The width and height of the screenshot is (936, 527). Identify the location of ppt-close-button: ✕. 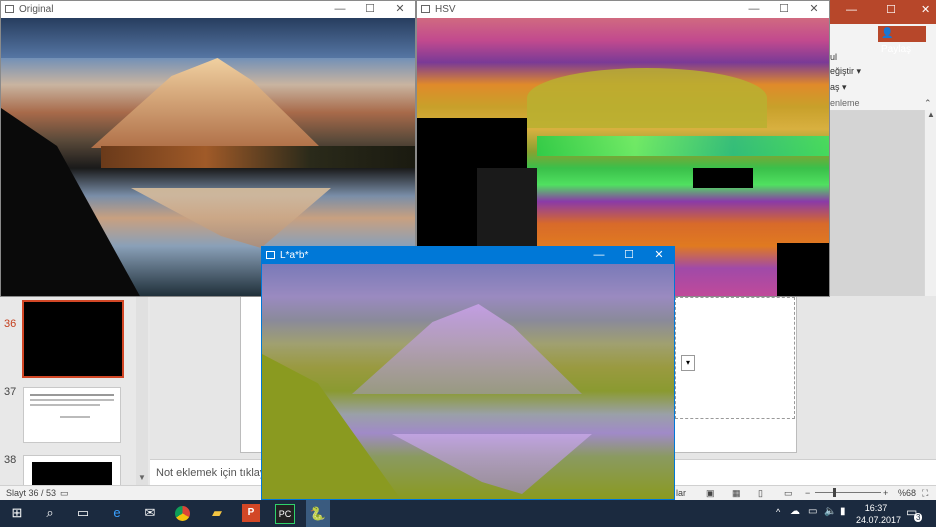
(925, 10).